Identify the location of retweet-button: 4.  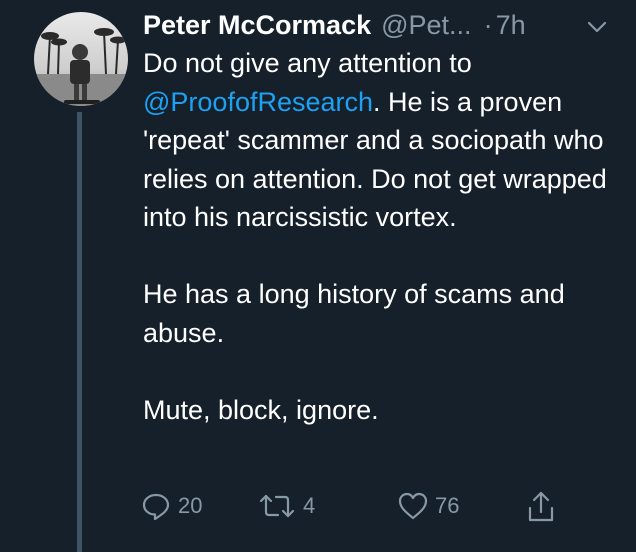
(286, 506).